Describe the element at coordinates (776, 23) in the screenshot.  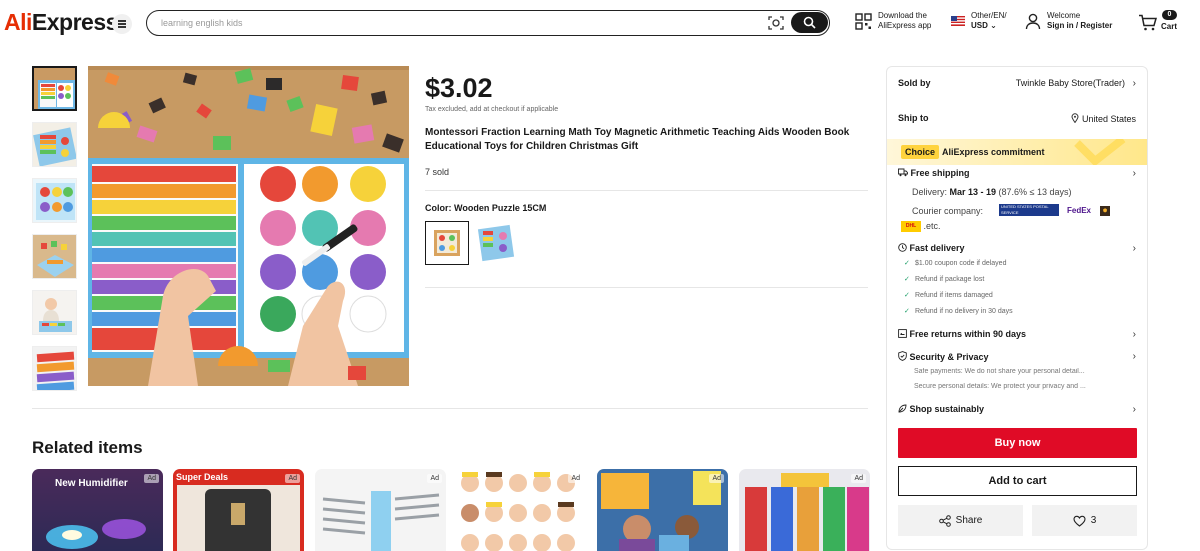
I see `image-search-icon` at that location.